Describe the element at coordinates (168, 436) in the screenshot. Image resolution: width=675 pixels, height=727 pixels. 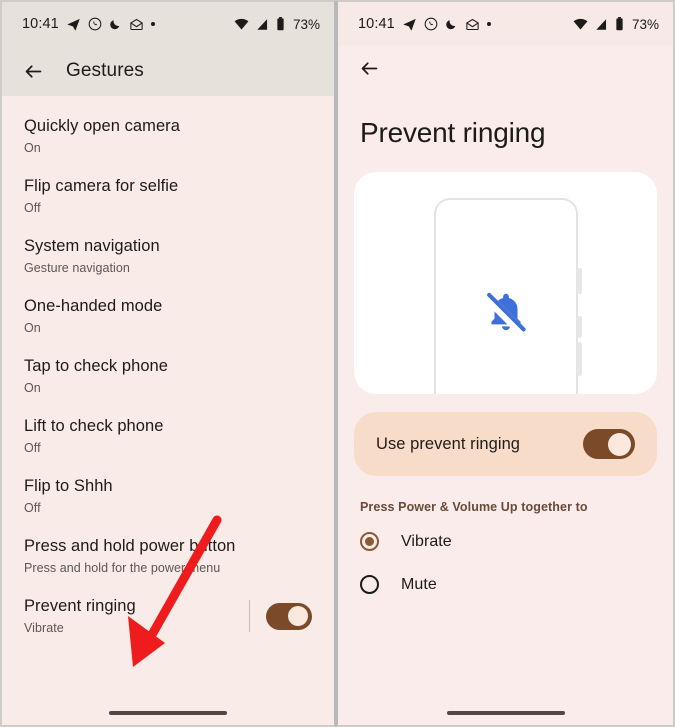
I see `list-item-lift-to-check-phone: Lift to check phone Off` at that location.